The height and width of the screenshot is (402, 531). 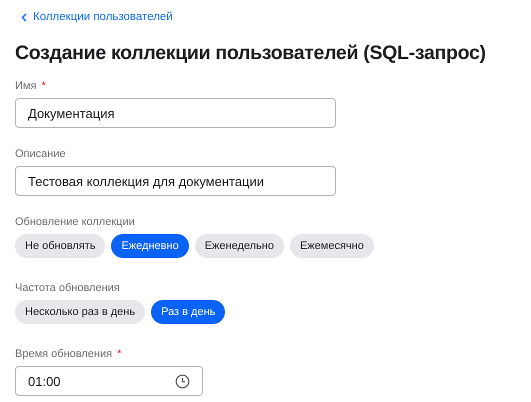 What do you see at coordinates (75, 222) in the screenshot?
I see `field-label: Обновление коллекции` at bounding box center [75, 222].